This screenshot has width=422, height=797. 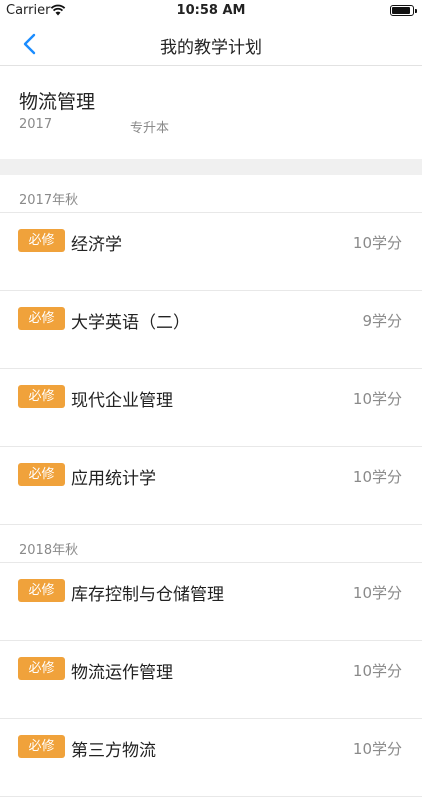 I want to click on program-year: 2017, so click(x=36, y=124).